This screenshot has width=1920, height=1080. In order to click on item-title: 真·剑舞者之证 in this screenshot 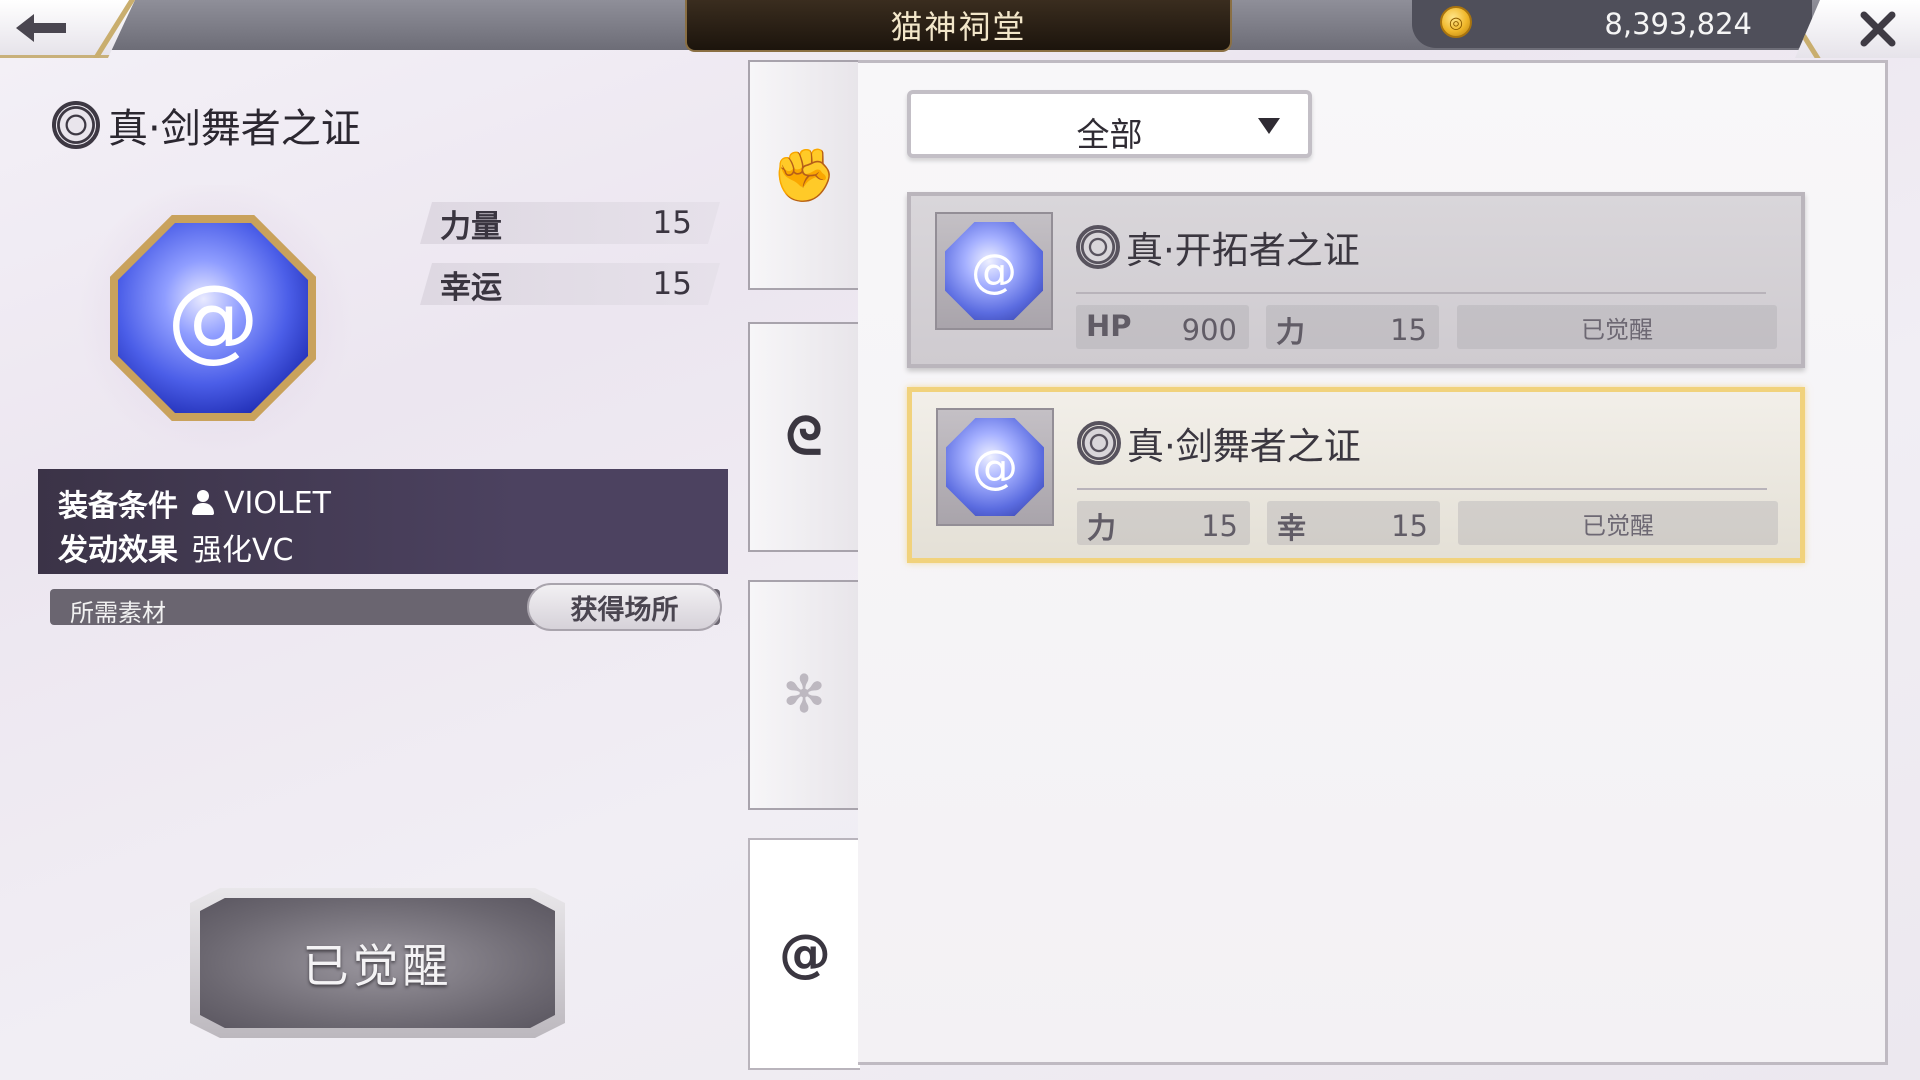, I will do `click(206, 125)`.